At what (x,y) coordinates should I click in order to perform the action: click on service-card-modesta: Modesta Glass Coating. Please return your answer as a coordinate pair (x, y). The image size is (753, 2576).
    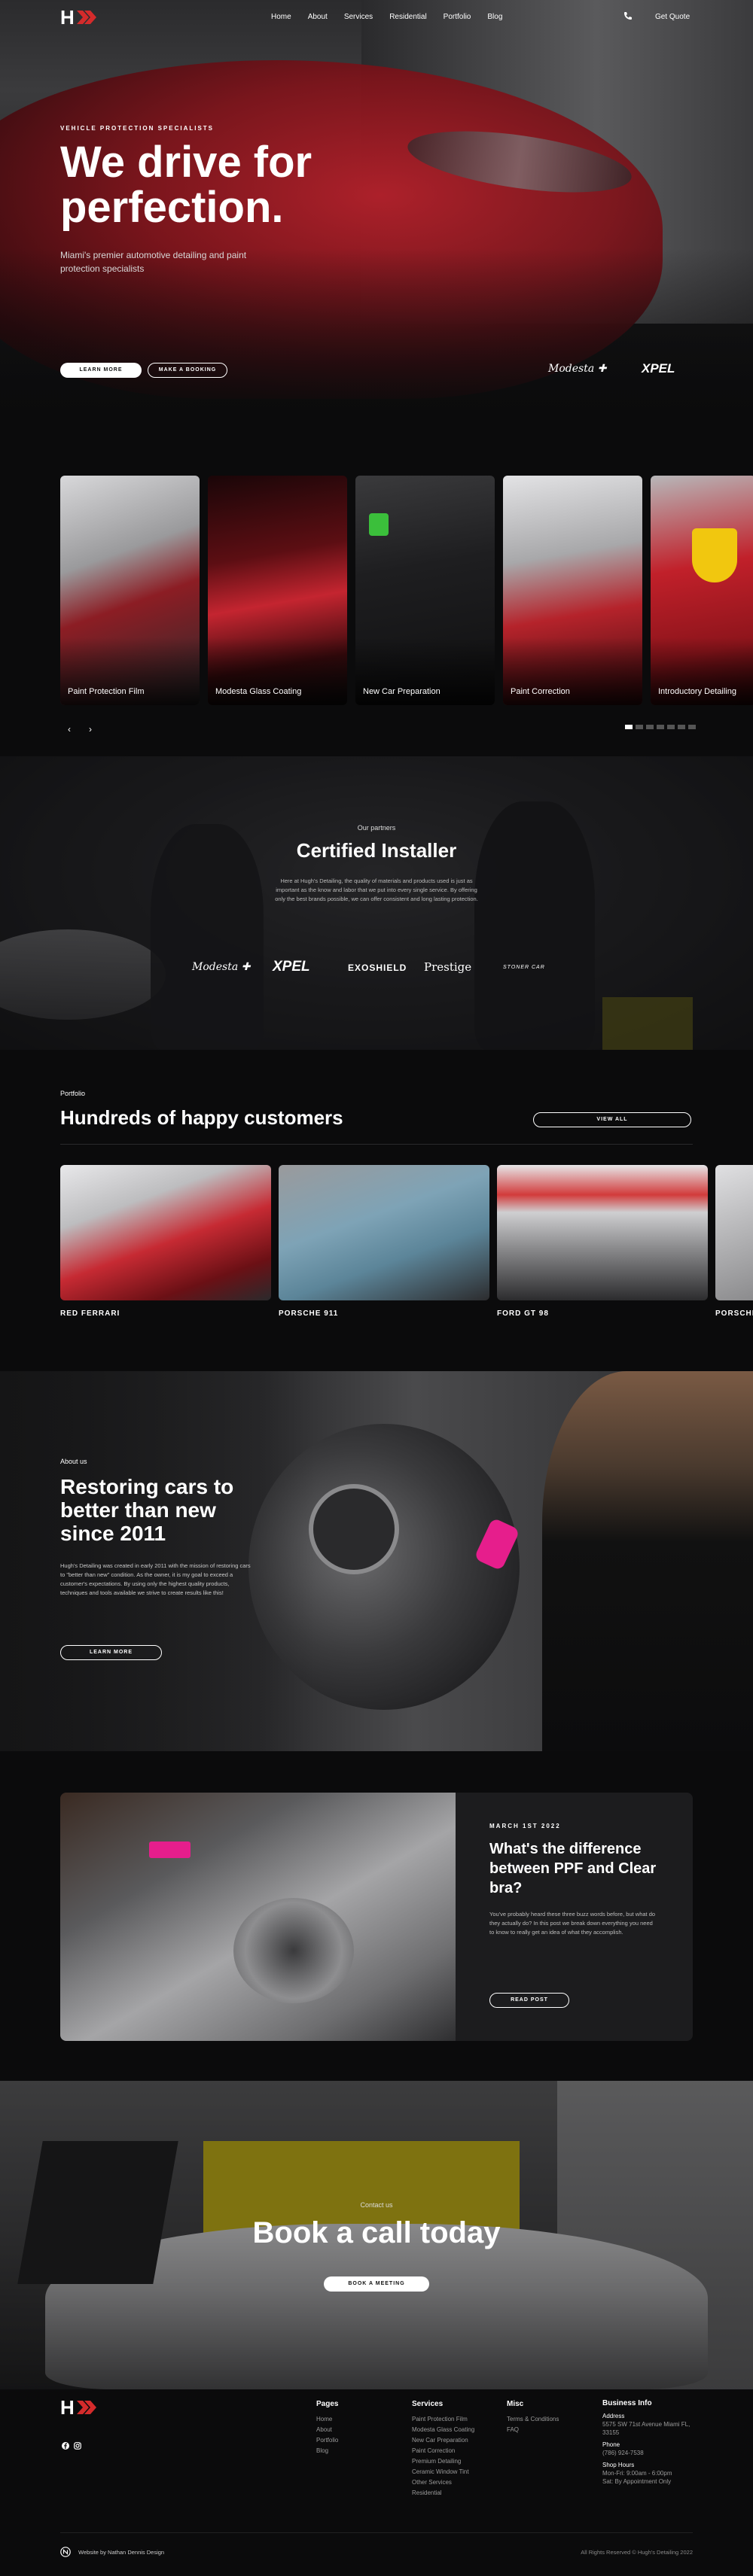
    Looking at the image, I should click on (277, 590).